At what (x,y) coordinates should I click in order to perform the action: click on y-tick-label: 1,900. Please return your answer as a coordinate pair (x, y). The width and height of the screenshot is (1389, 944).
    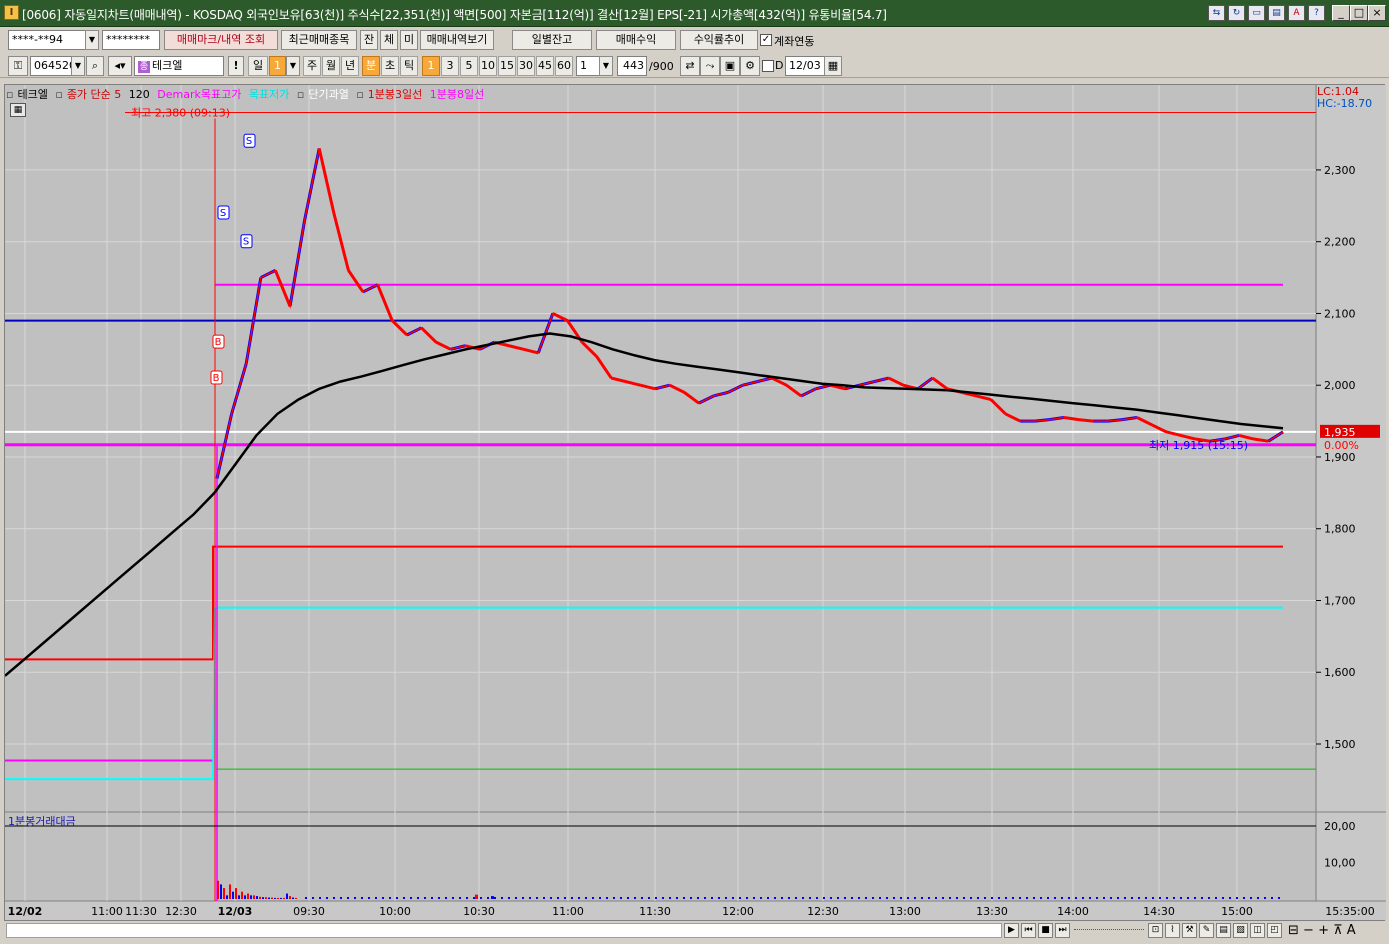
    Looking at the image, I should click on (1340, 457).